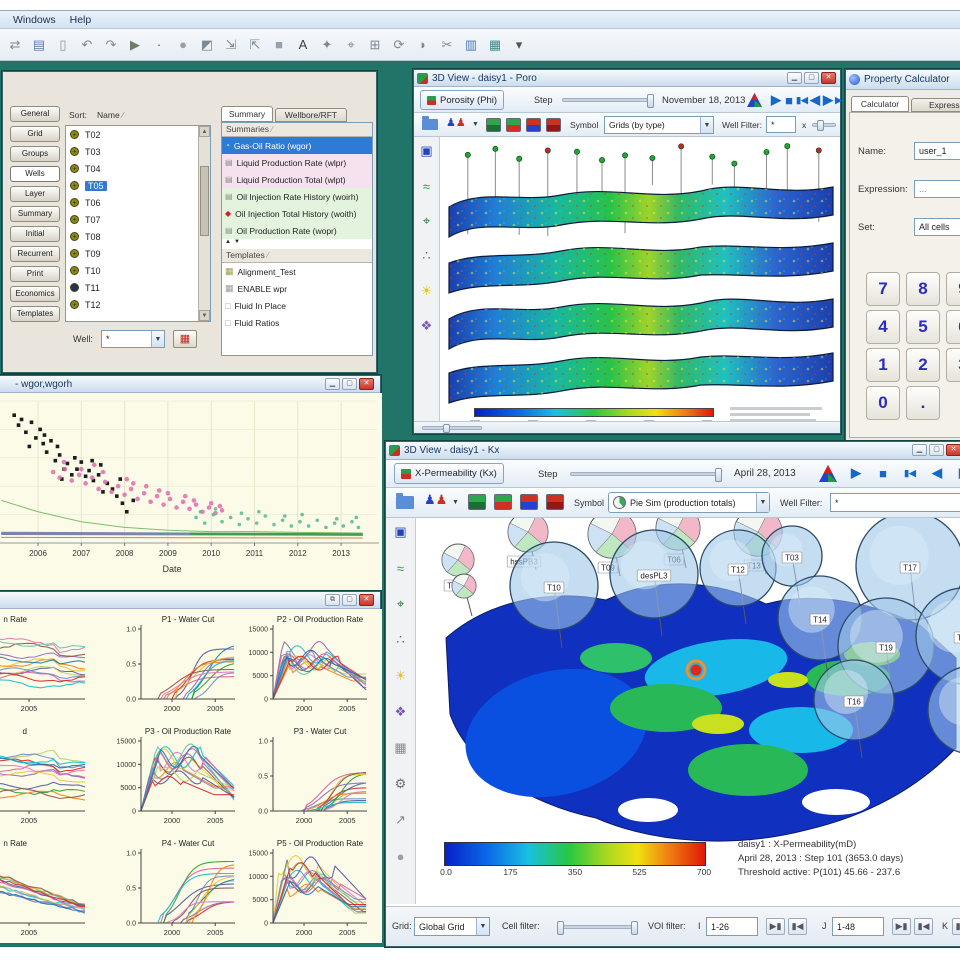 The width and height of the screenshot is (960, 960). Describe the element at coordinates (81, 20) in the screenshot. I see `menu-item-help: Help` at that location.